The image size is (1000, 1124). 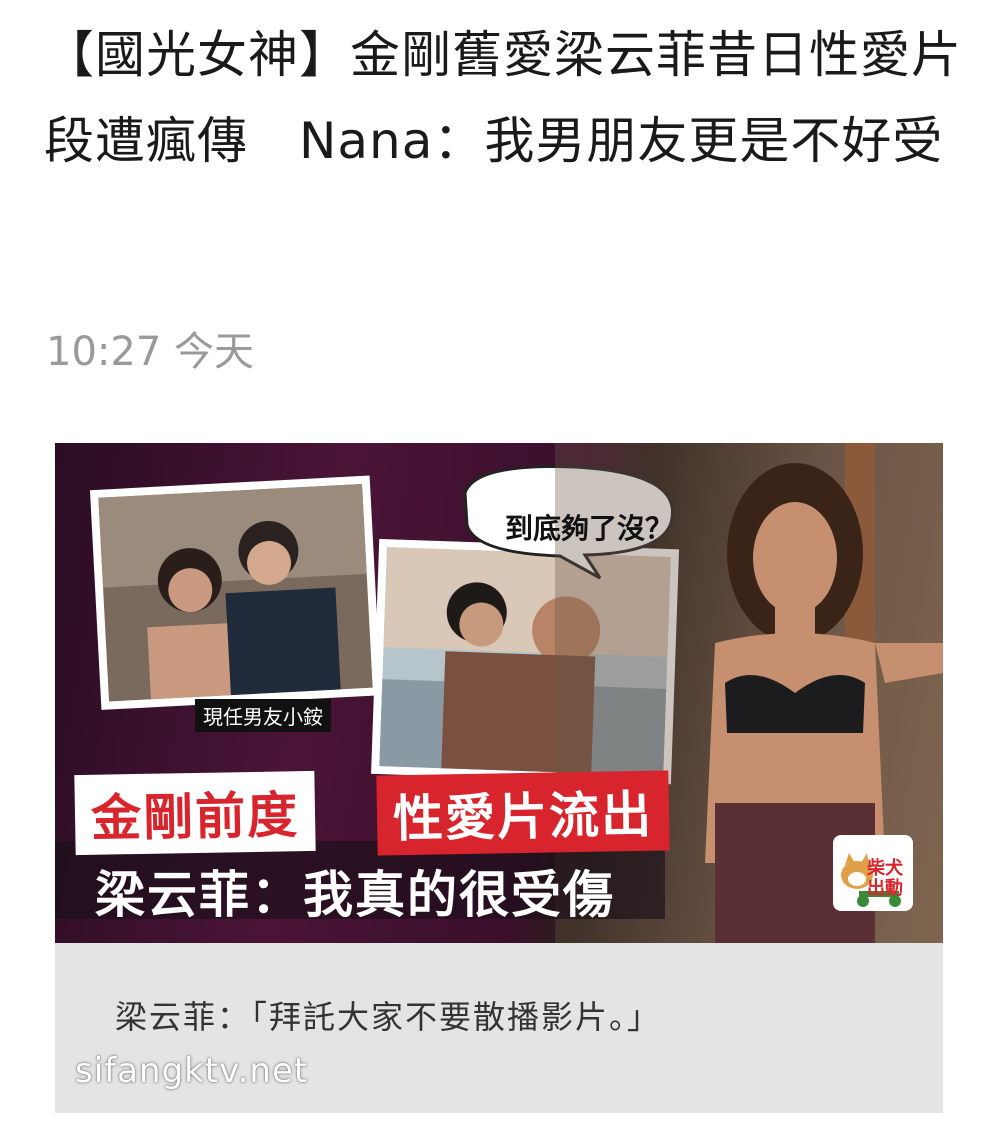 What do you see at coordinates (195, 813) in the screenshot?
I see `banner-title-white: 金剛前度` at bounding box center [195, 813].